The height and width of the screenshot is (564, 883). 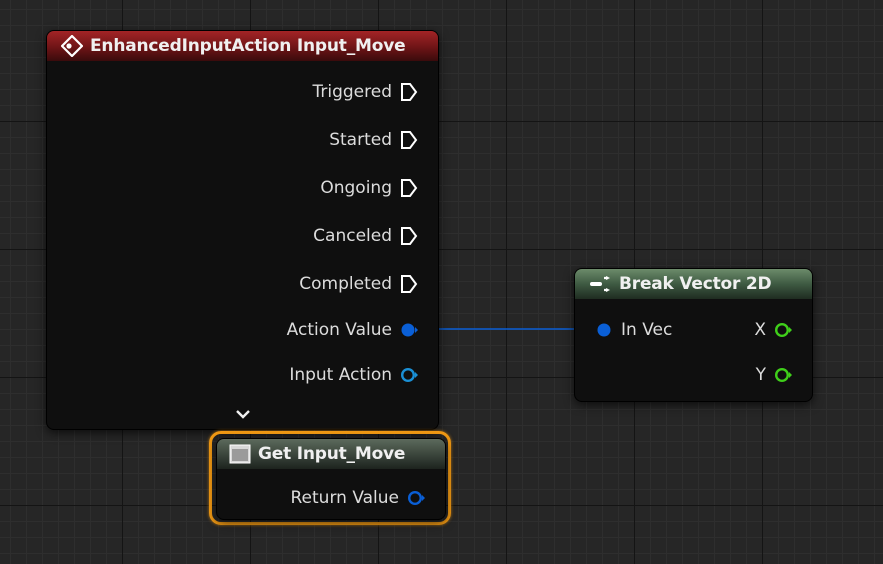 What do you see at coordinates (352, 236) in the screenshot?
I see `canceled-label: Canceled` at bounding box center [352, 236].